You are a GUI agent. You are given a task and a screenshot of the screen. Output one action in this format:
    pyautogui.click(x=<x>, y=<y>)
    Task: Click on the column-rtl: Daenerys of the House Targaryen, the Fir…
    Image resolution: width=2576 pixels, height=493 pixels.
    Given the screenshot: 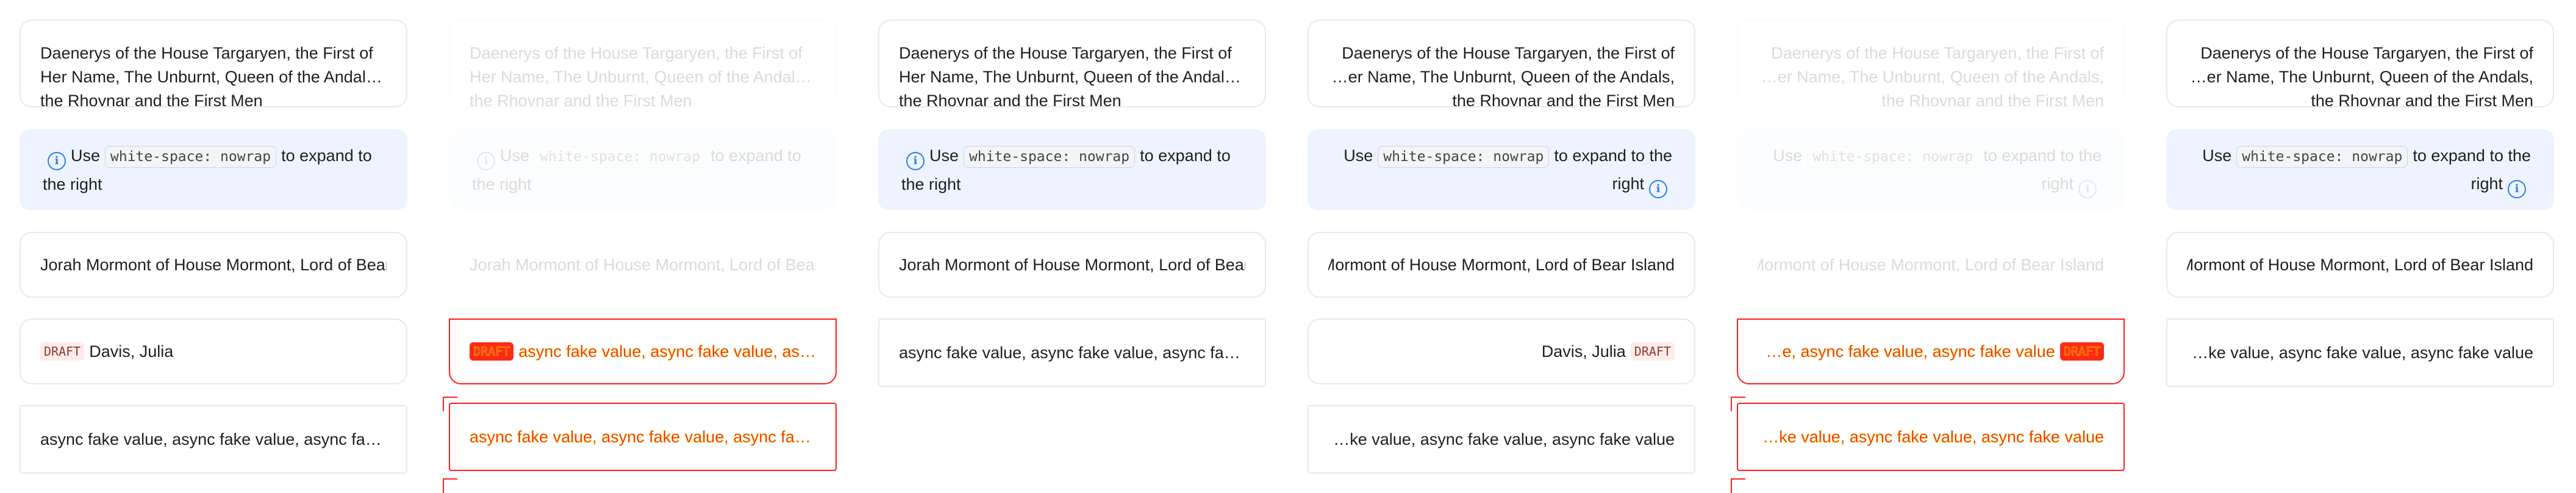 What is the action you would take?
    pyautogui.click(x=1502, y=251)
    